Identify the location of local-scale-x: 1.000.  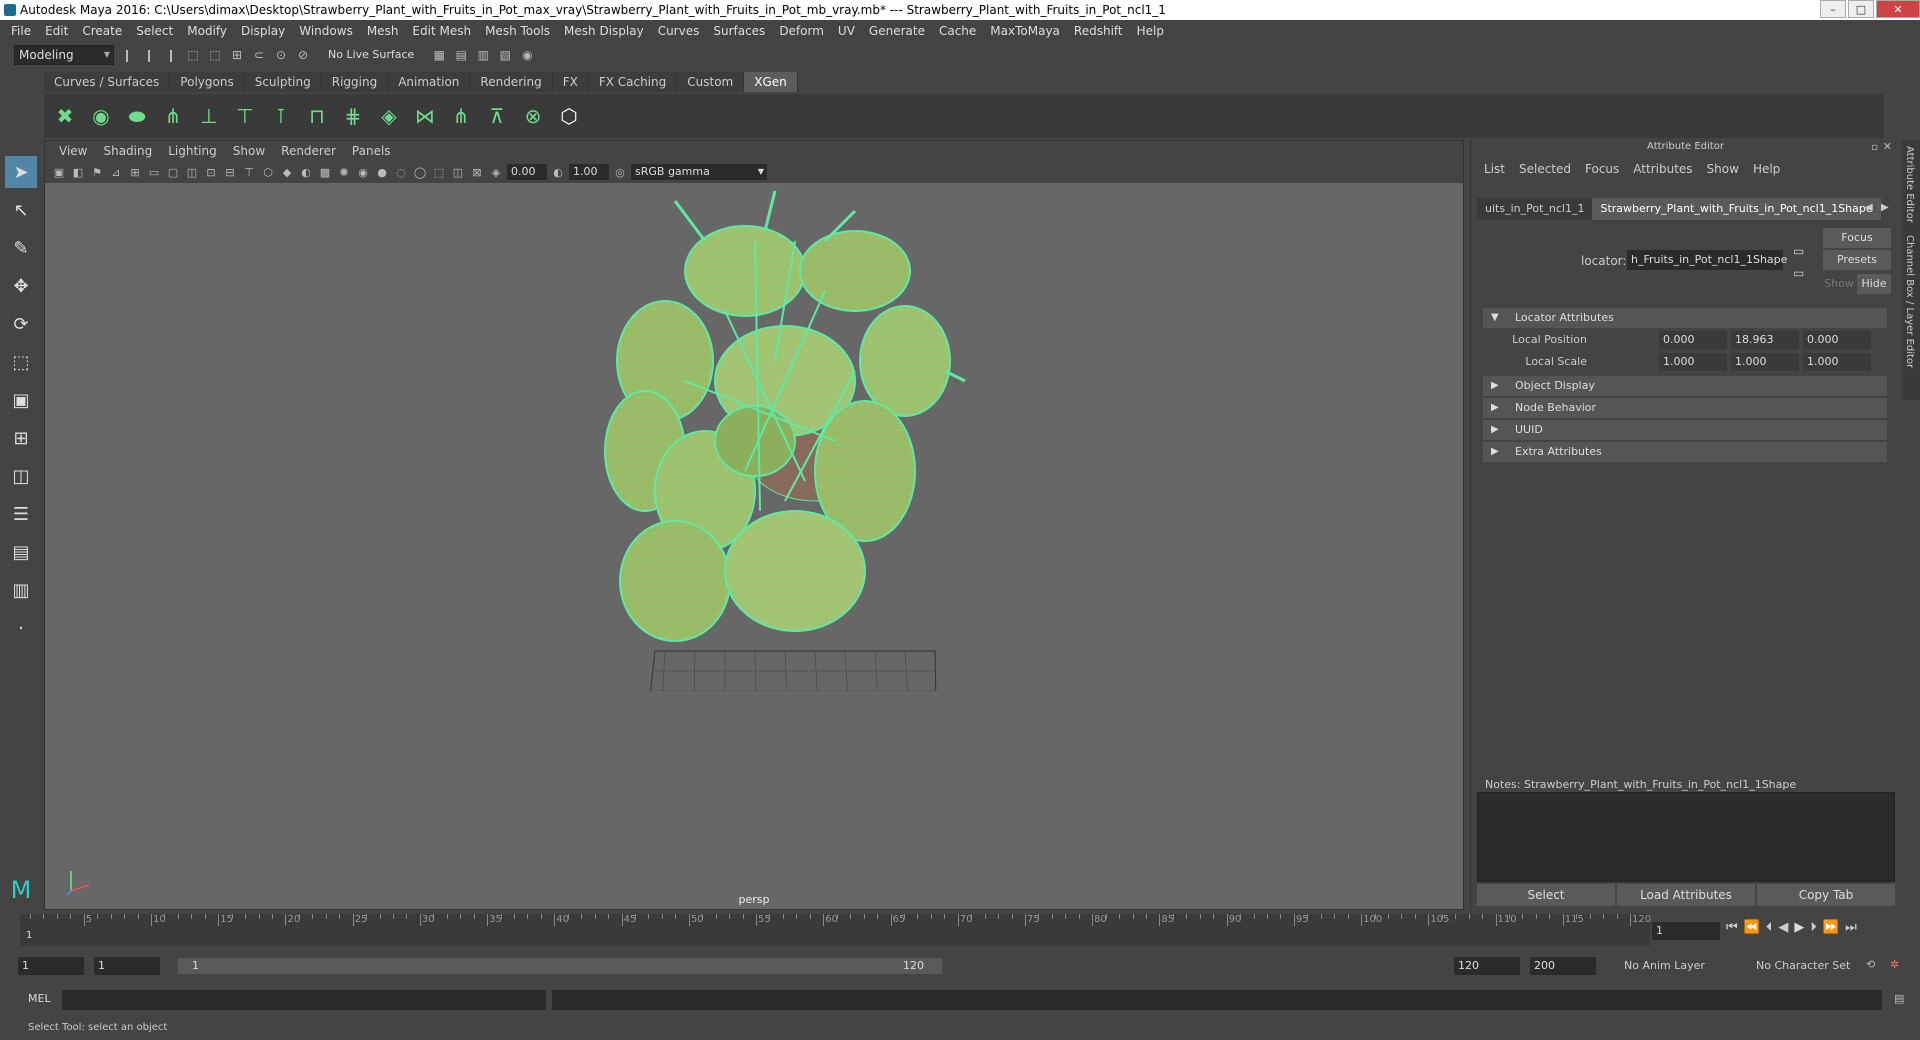
(1693, 362).